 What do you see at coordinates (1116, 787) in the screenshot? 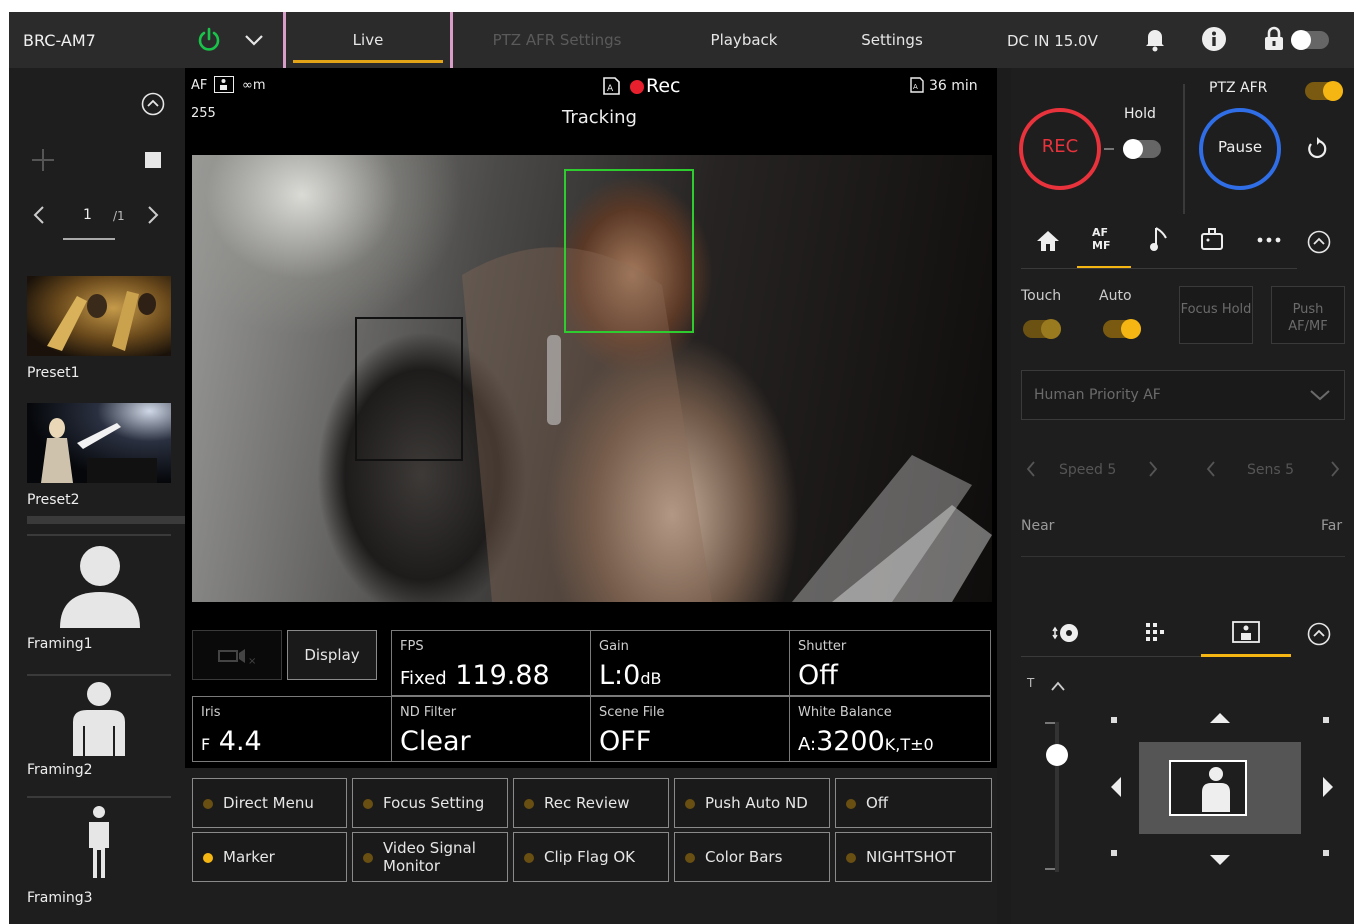
I see `pan-left-icon` at bounding box center [1116, 787].